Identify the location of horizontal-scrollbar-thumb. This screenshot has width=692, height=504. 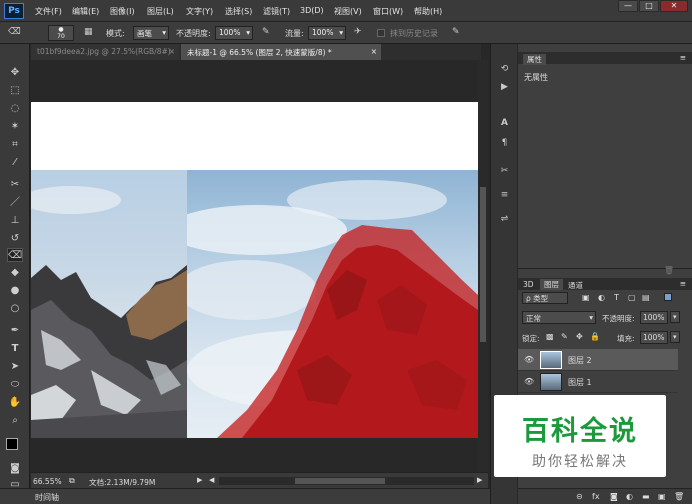
(340, 481).